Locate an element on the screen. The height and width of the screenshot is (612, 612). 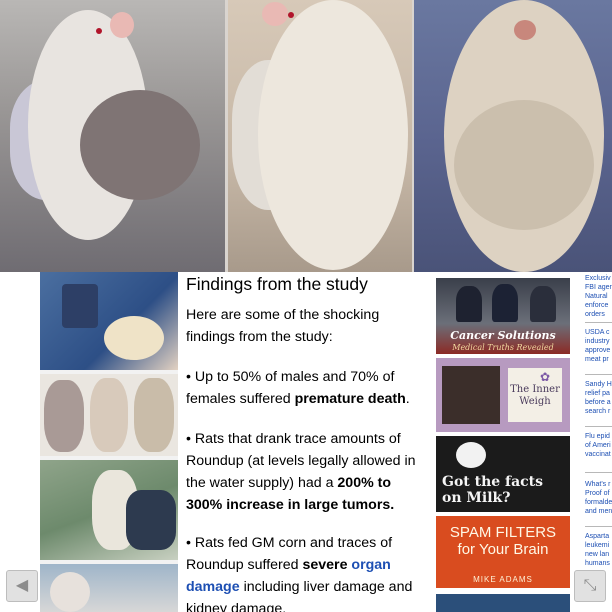
ad-got-milk: Got the facts on Milk? is located at coordinates (503, 474).